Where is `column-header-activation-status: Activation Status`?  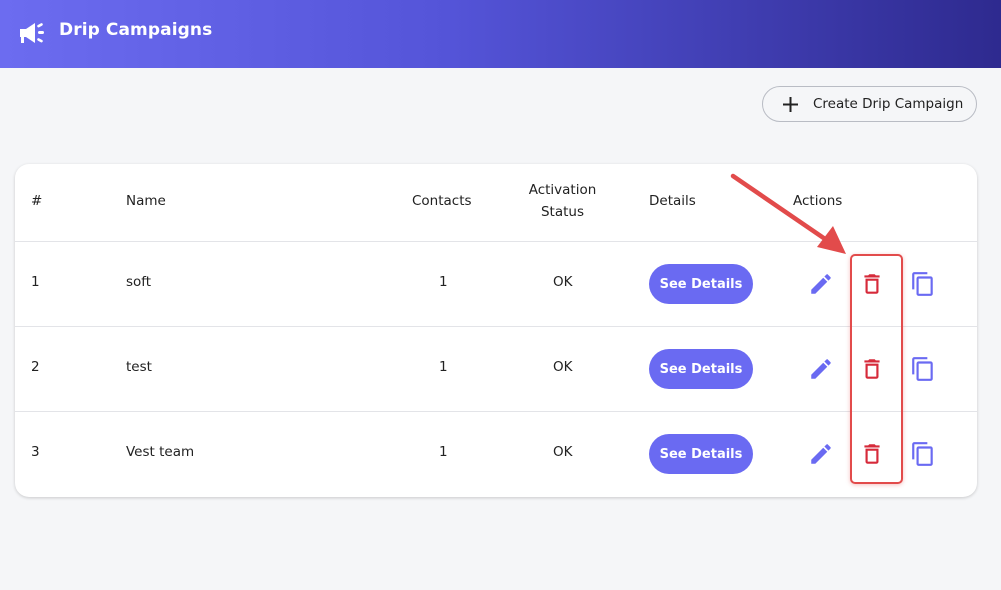
column-header-activation-status: Activation Status is located at coordinates (562, 201).